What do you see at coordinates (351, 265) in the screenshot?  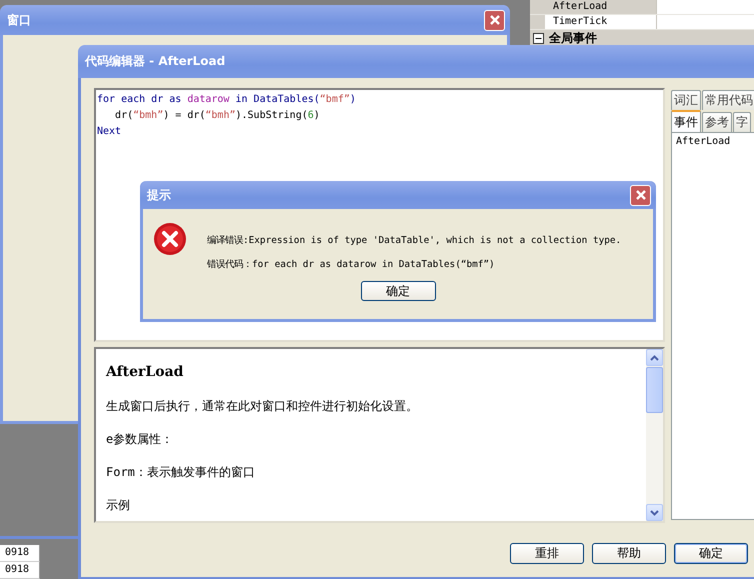 I see `error-code: 错误代码：for each dr as datarow in DataTables(“bmf”)` at bounding box center [351, 265].